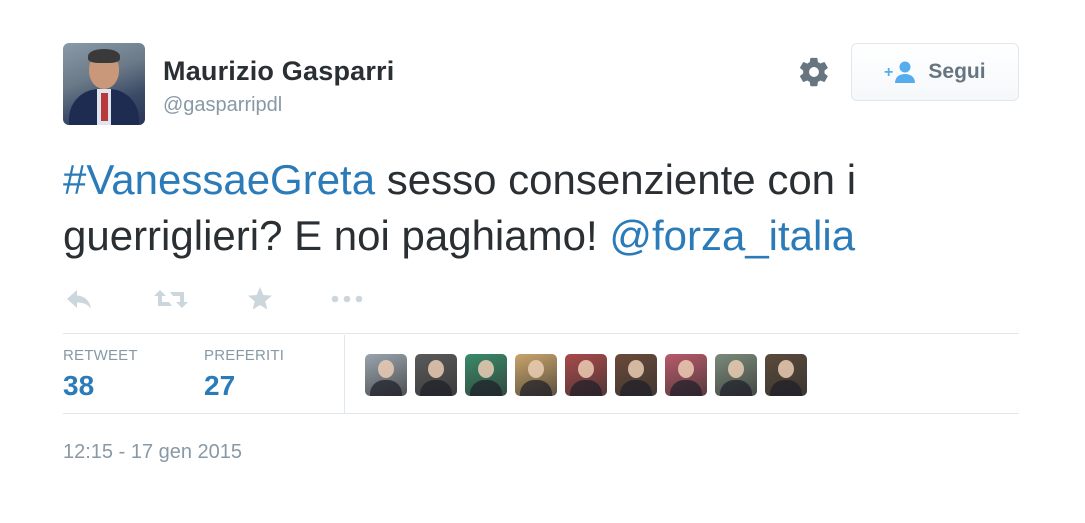 This screenshot has width=1085, height=523. Describe the element at coordinates (152, 452) in the screenshot. I see `tweet-timestamp: 12:15 - 17 gen 2015` at that location.